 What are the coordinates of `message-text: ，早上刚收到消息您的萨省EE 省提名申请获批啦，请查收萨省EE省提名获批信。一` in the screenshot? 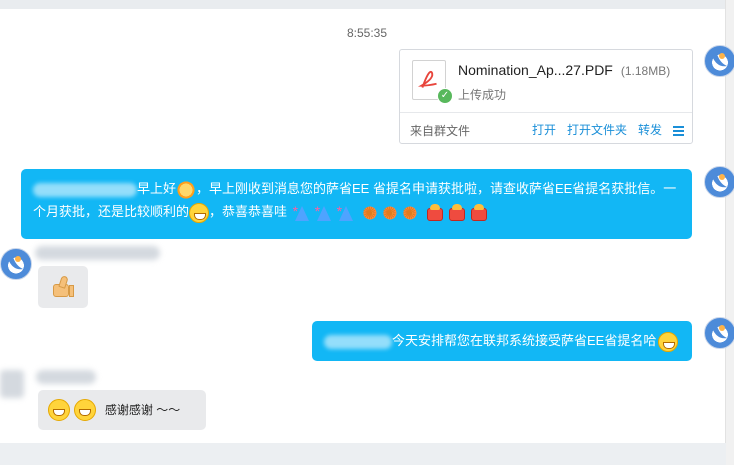 It's located at (436, 188).